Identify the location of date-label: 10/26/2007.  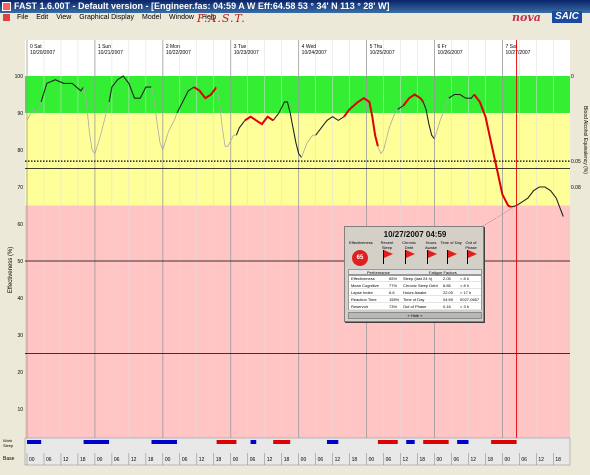
(450, 53).